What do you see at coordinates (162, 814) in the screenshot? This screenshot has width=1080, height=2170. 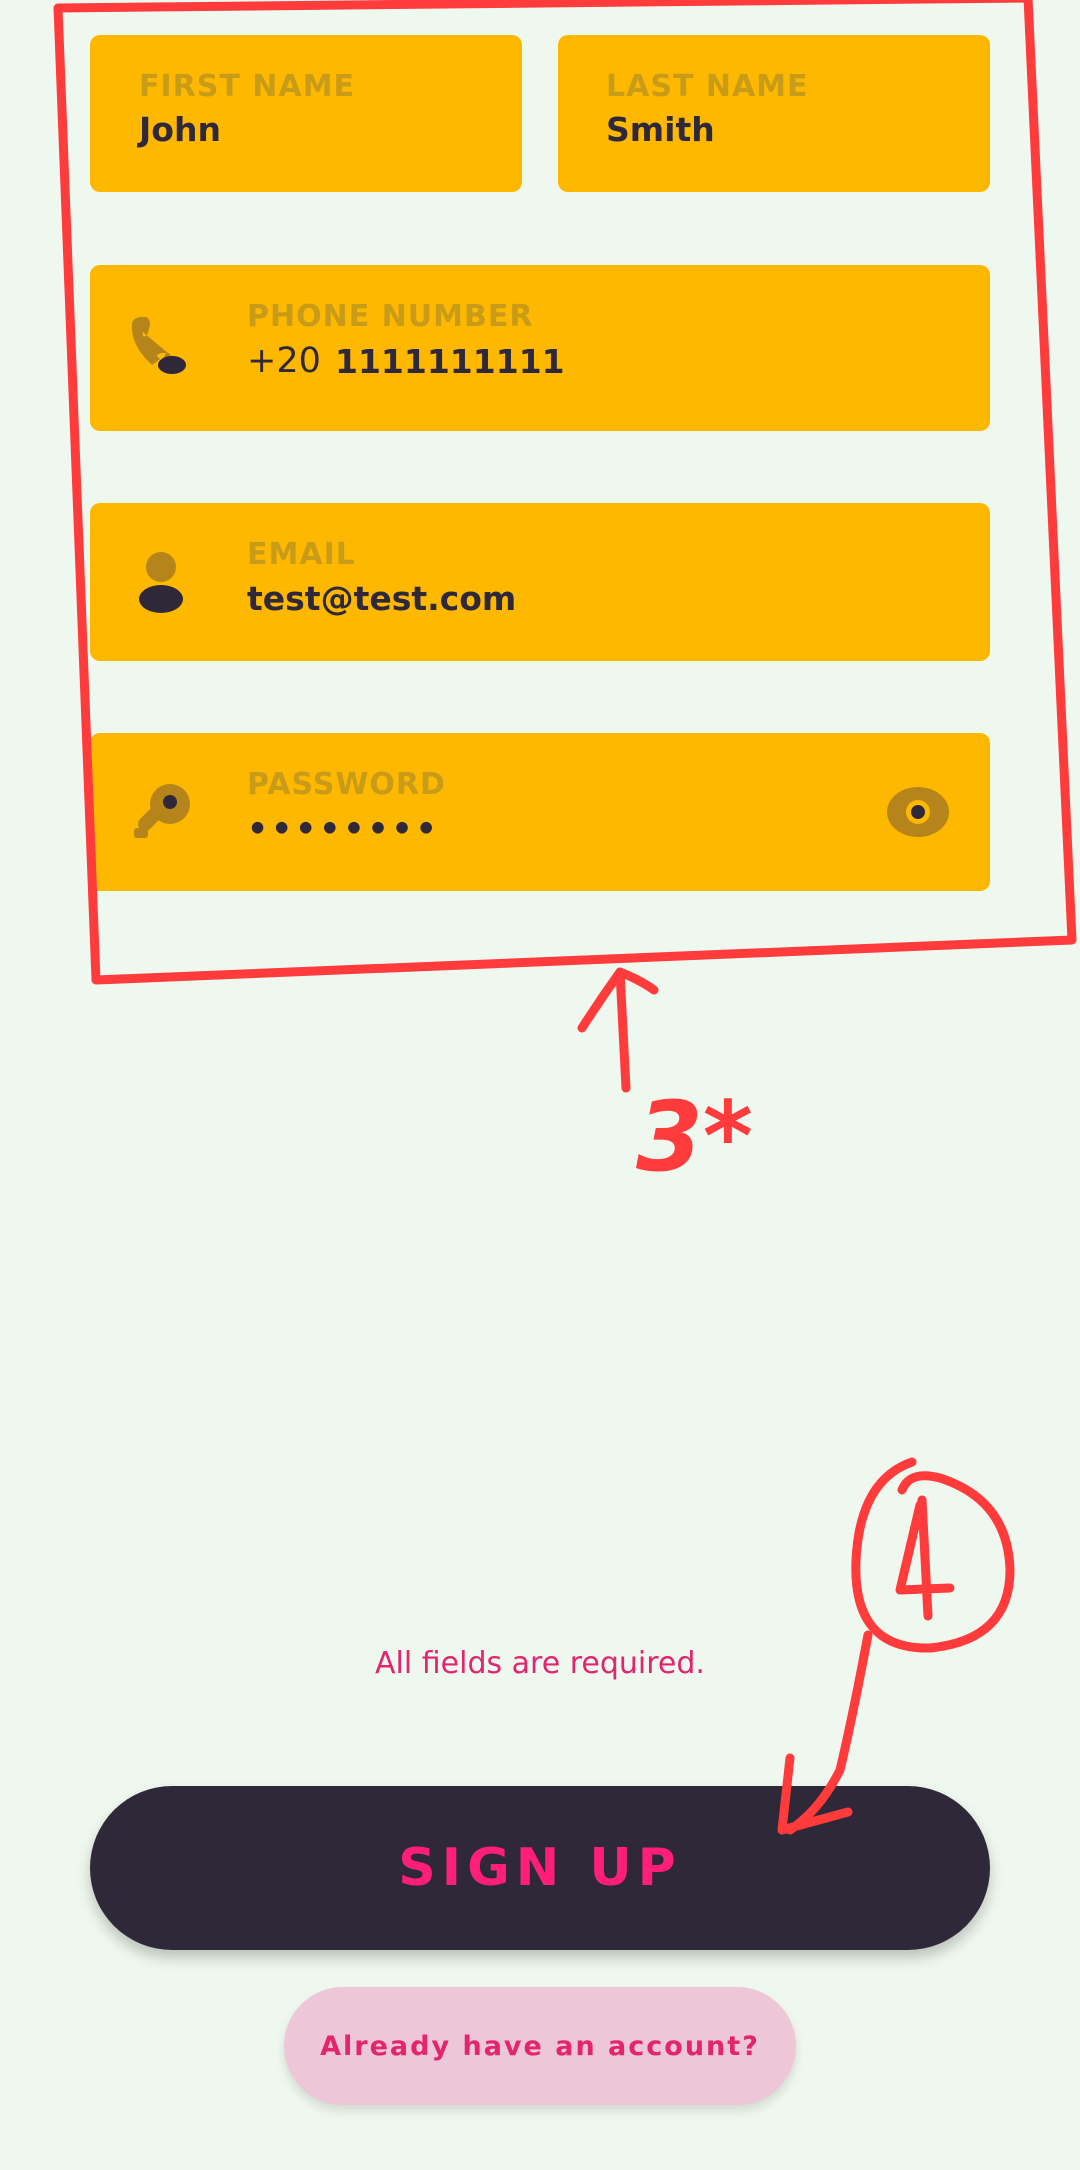 I see `key-icon` at bounding box center [162, 814].